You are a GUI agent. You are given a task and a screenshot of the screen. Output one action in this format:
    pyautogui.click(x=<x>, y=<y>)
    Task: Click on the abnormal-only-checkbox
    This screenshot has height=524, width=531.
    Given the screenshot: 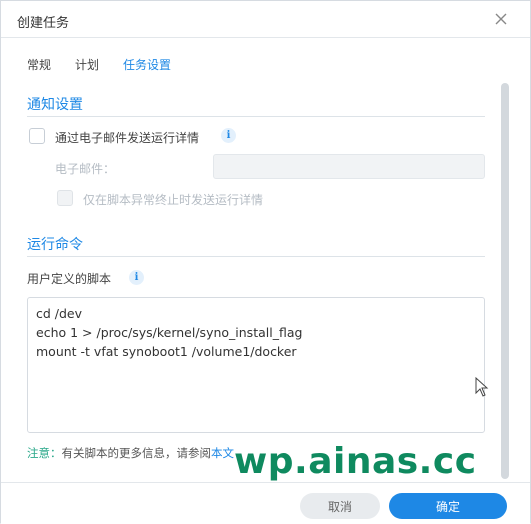 What is the action you would take?
    pyautogui.click(x=65, y=198)
    